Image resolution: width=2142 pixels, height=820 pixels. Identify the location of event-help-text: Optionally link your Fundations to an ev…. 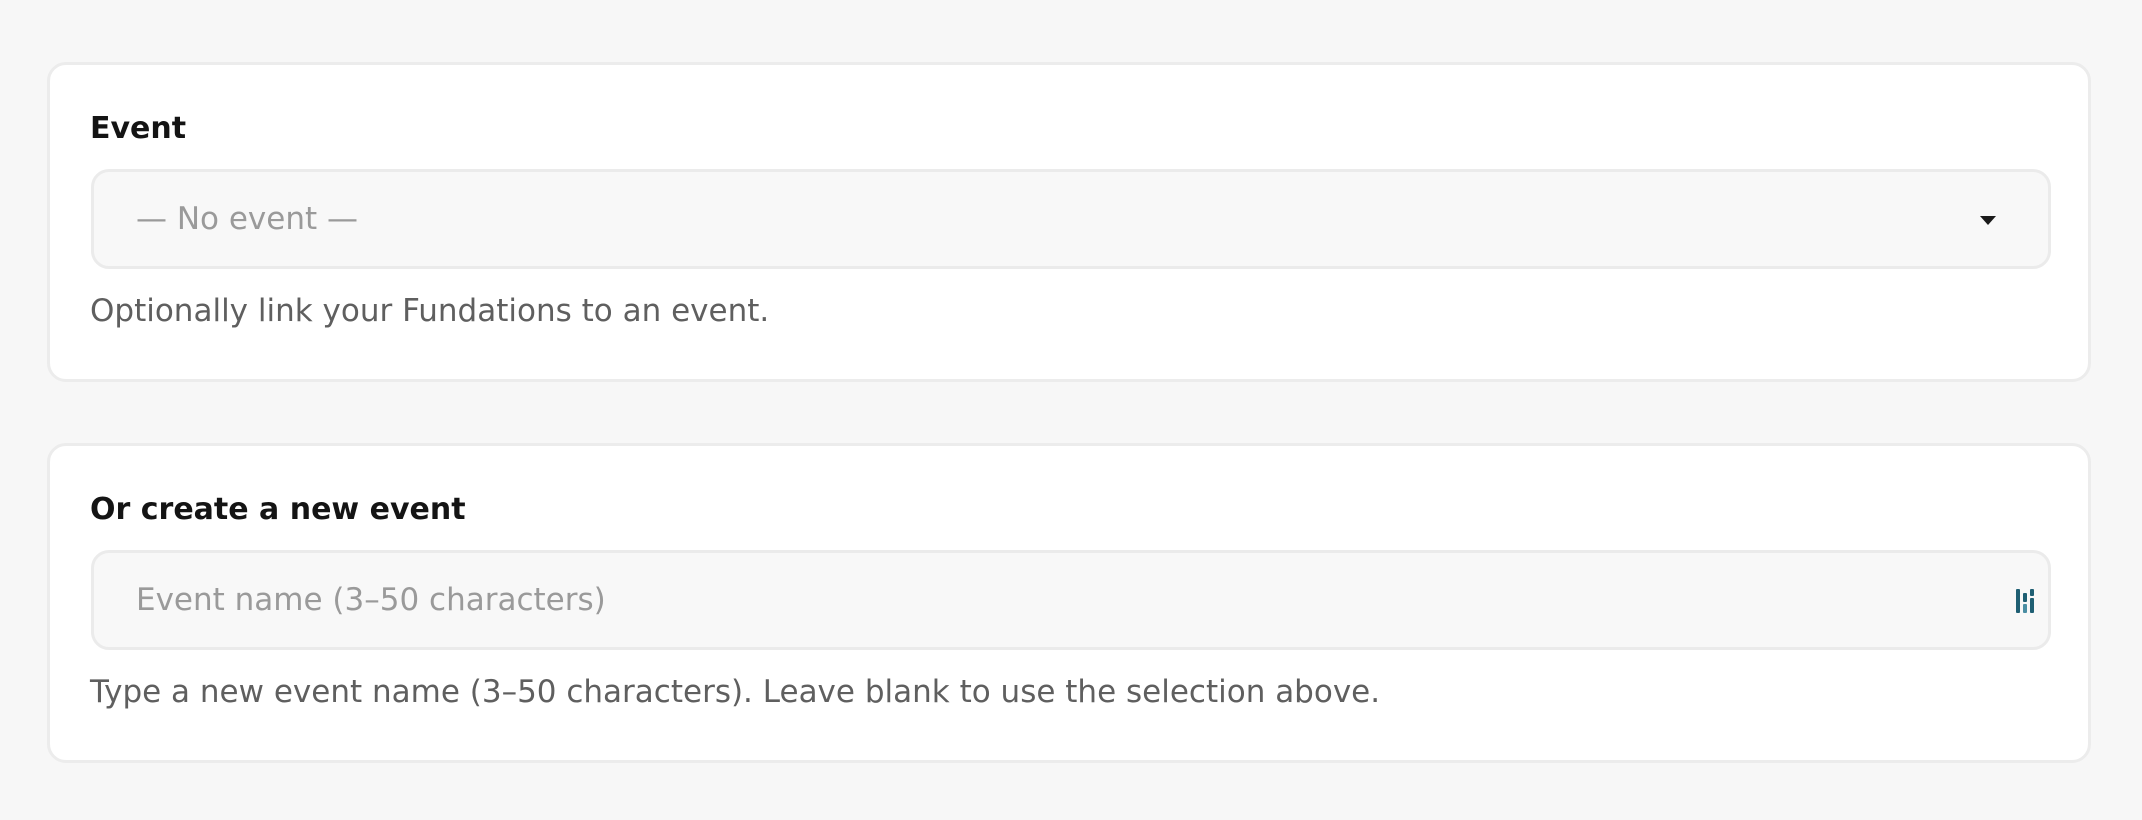
(430, 311).